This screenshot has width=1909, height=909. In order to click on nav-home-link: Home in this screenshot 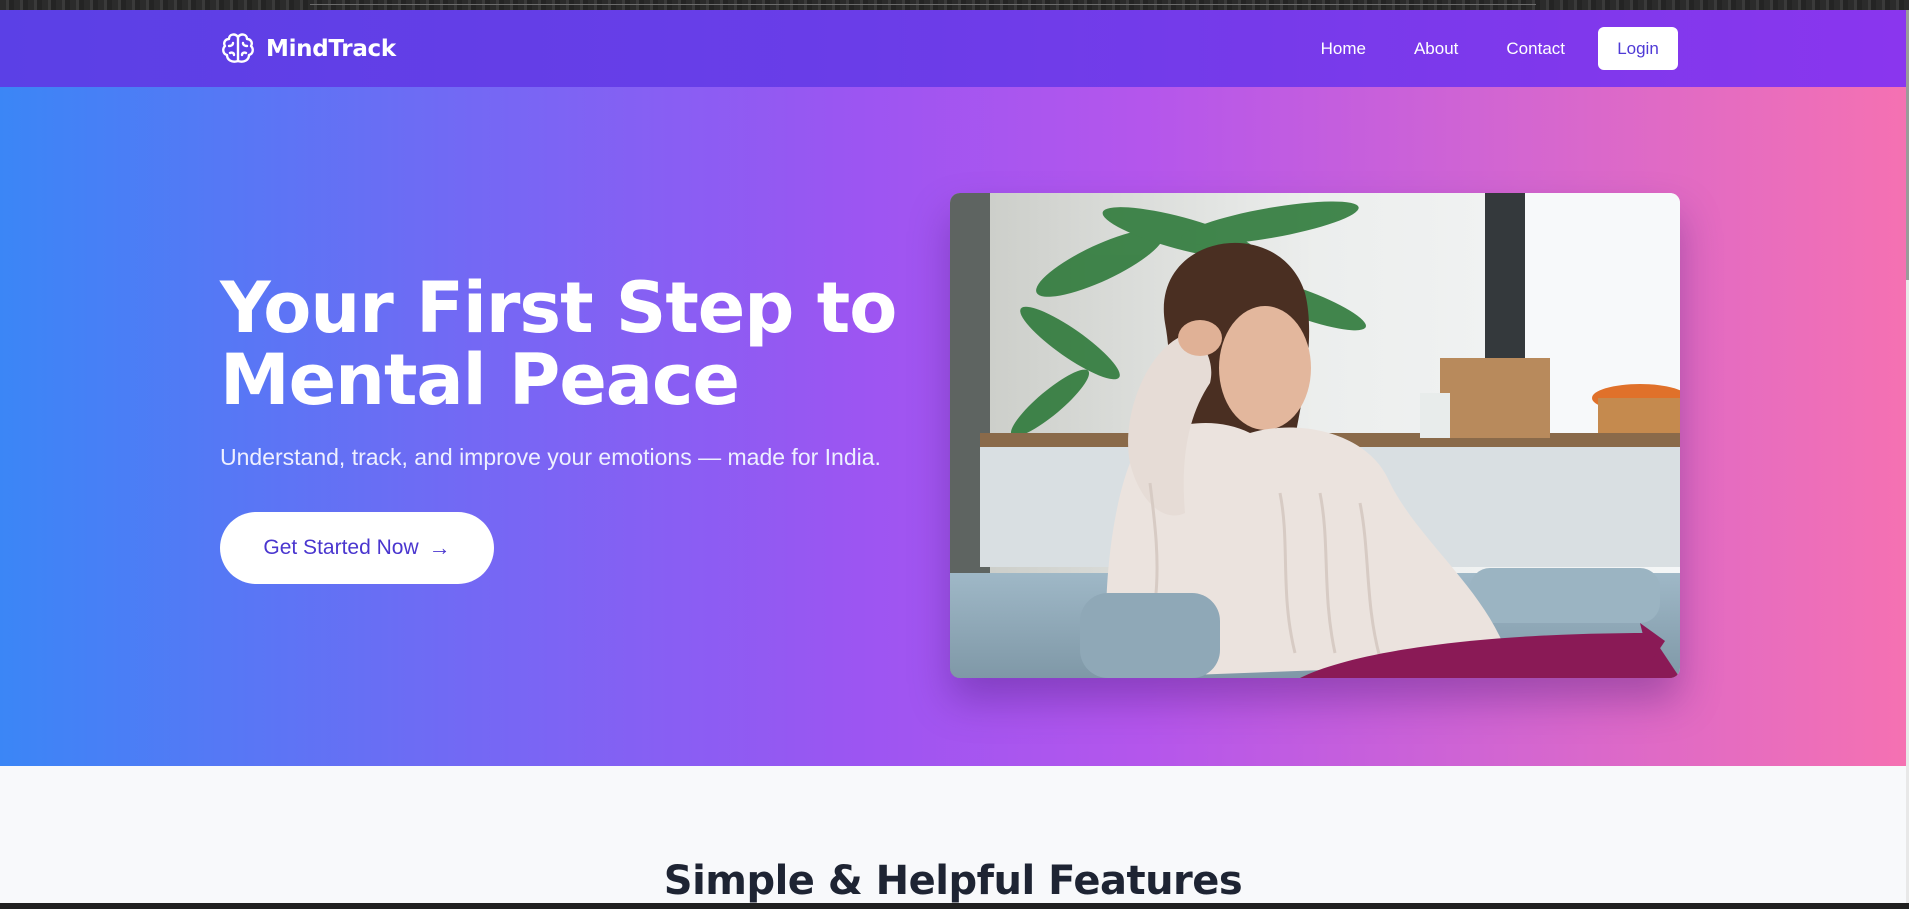, I will do `click(1343, 49)`.